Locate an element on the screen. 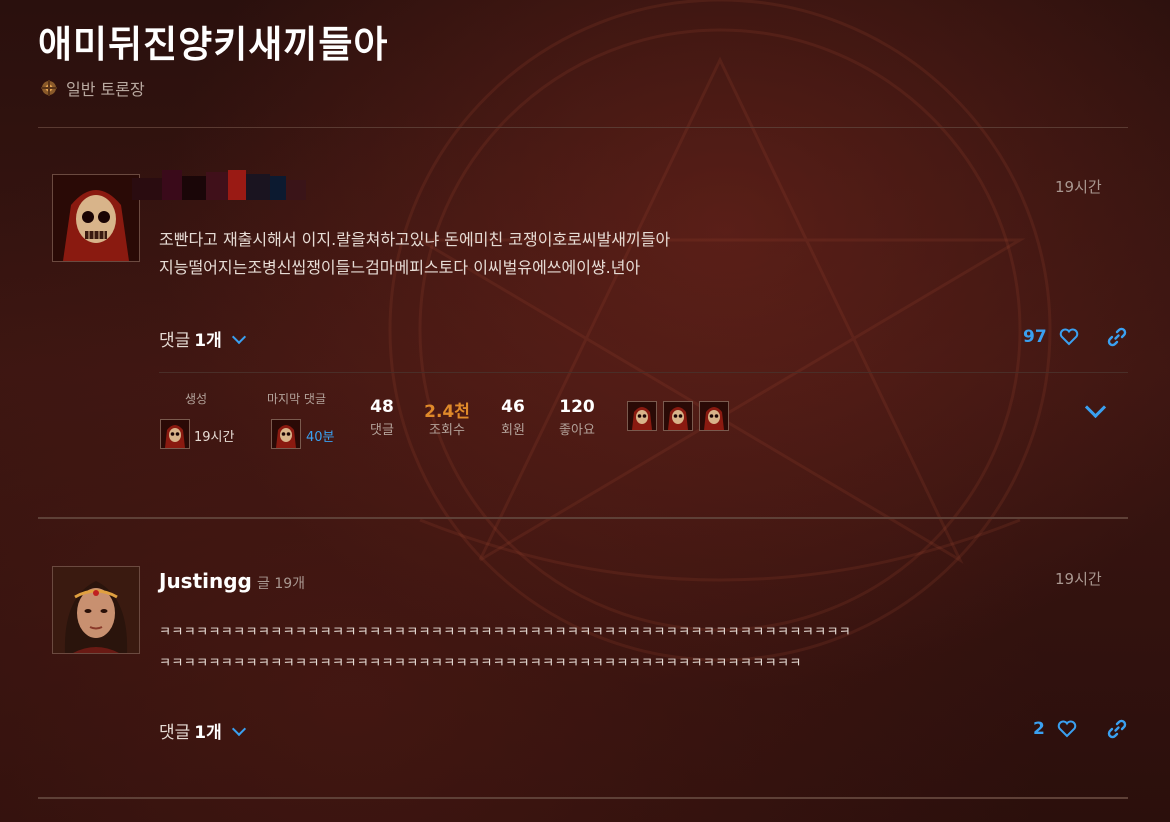 This screenshot has height=822, width=1170. last-reply-avatar is located at coordinates (286, 434).